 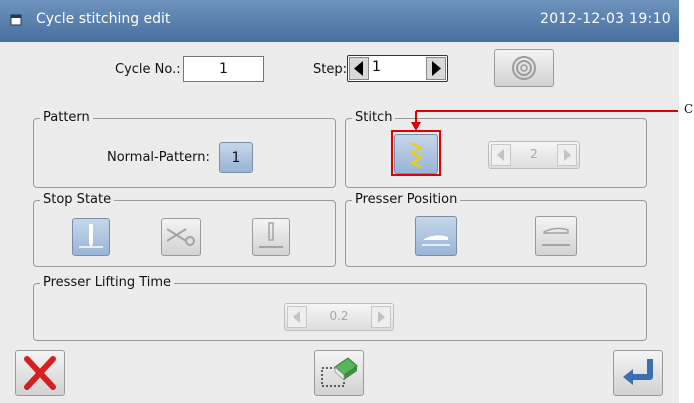 I want to click on step-label: Step:, so click(x=330, y=69).